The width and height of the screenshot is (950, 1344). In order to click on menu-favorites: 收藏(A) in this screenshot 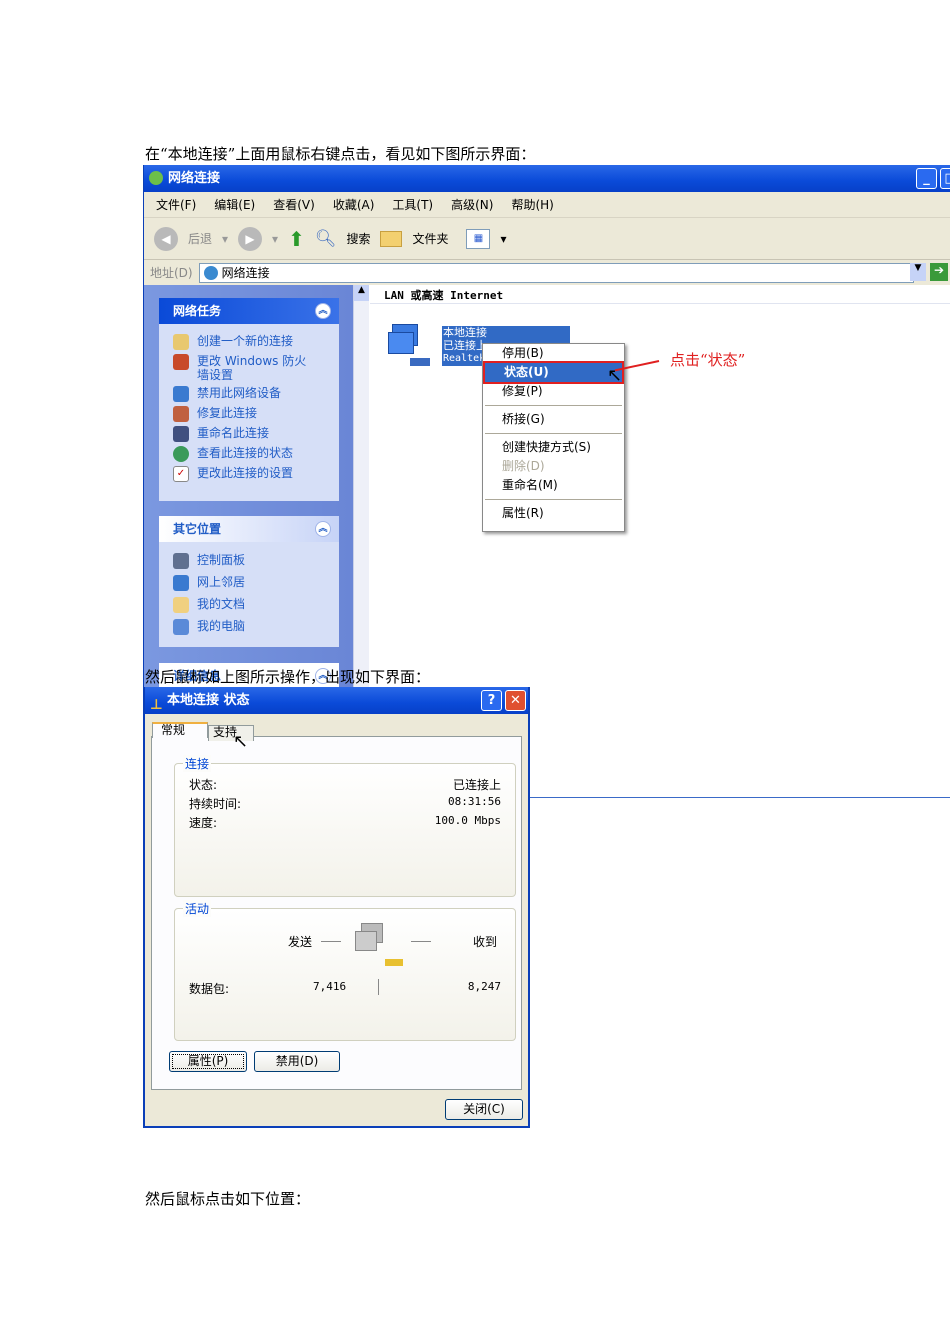, I will do `click(354, 204)`.